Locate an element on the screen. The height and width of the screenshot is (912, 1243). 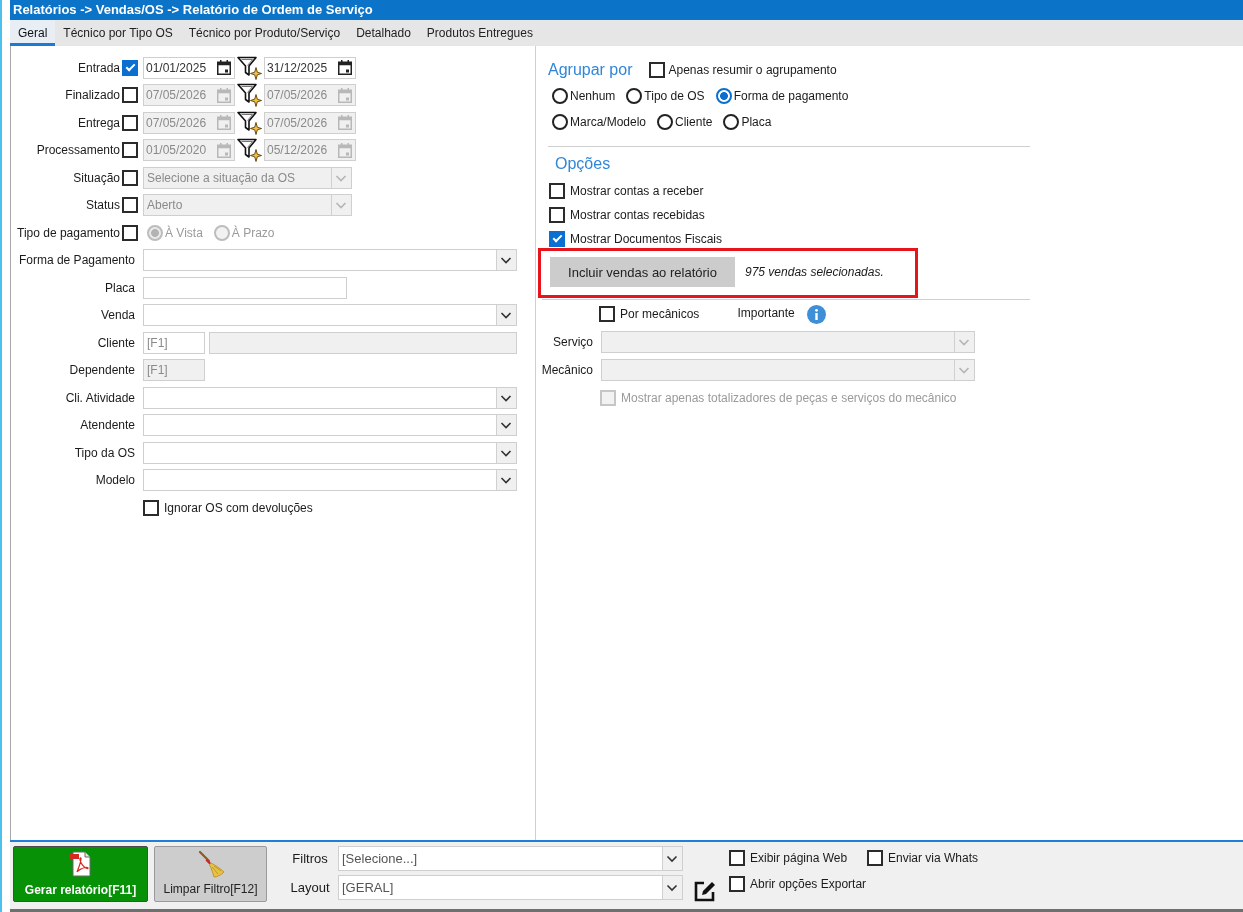
field-label: Forma de Pagamento is located at coordinates (76, 260).